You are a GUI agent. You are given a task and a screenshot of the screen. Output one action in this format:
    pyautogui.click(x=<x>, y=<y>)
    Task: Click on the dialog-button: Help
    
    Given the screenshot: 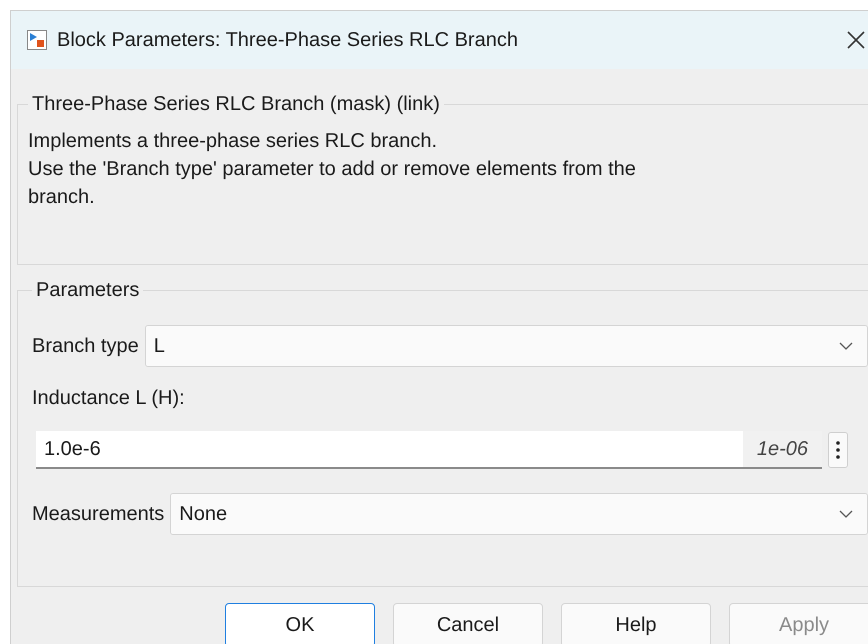 What is the action you would take?
    pyautogui.click(x=636, y=623)
    